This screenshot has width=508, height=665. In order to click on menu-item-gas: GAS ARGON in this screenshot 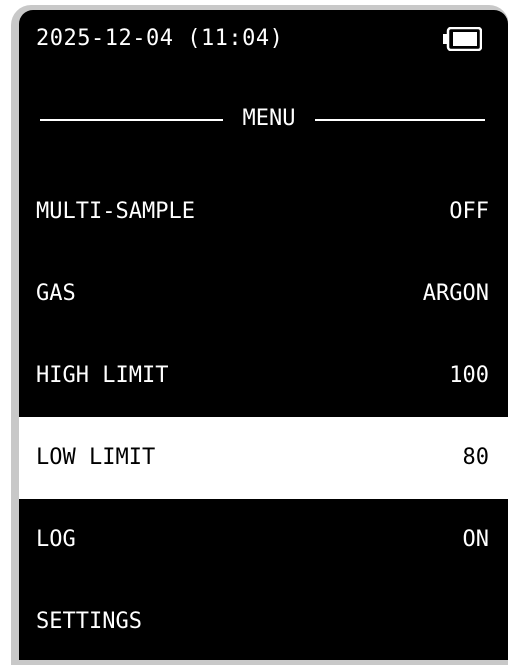, I will do `click(263, 294)`.